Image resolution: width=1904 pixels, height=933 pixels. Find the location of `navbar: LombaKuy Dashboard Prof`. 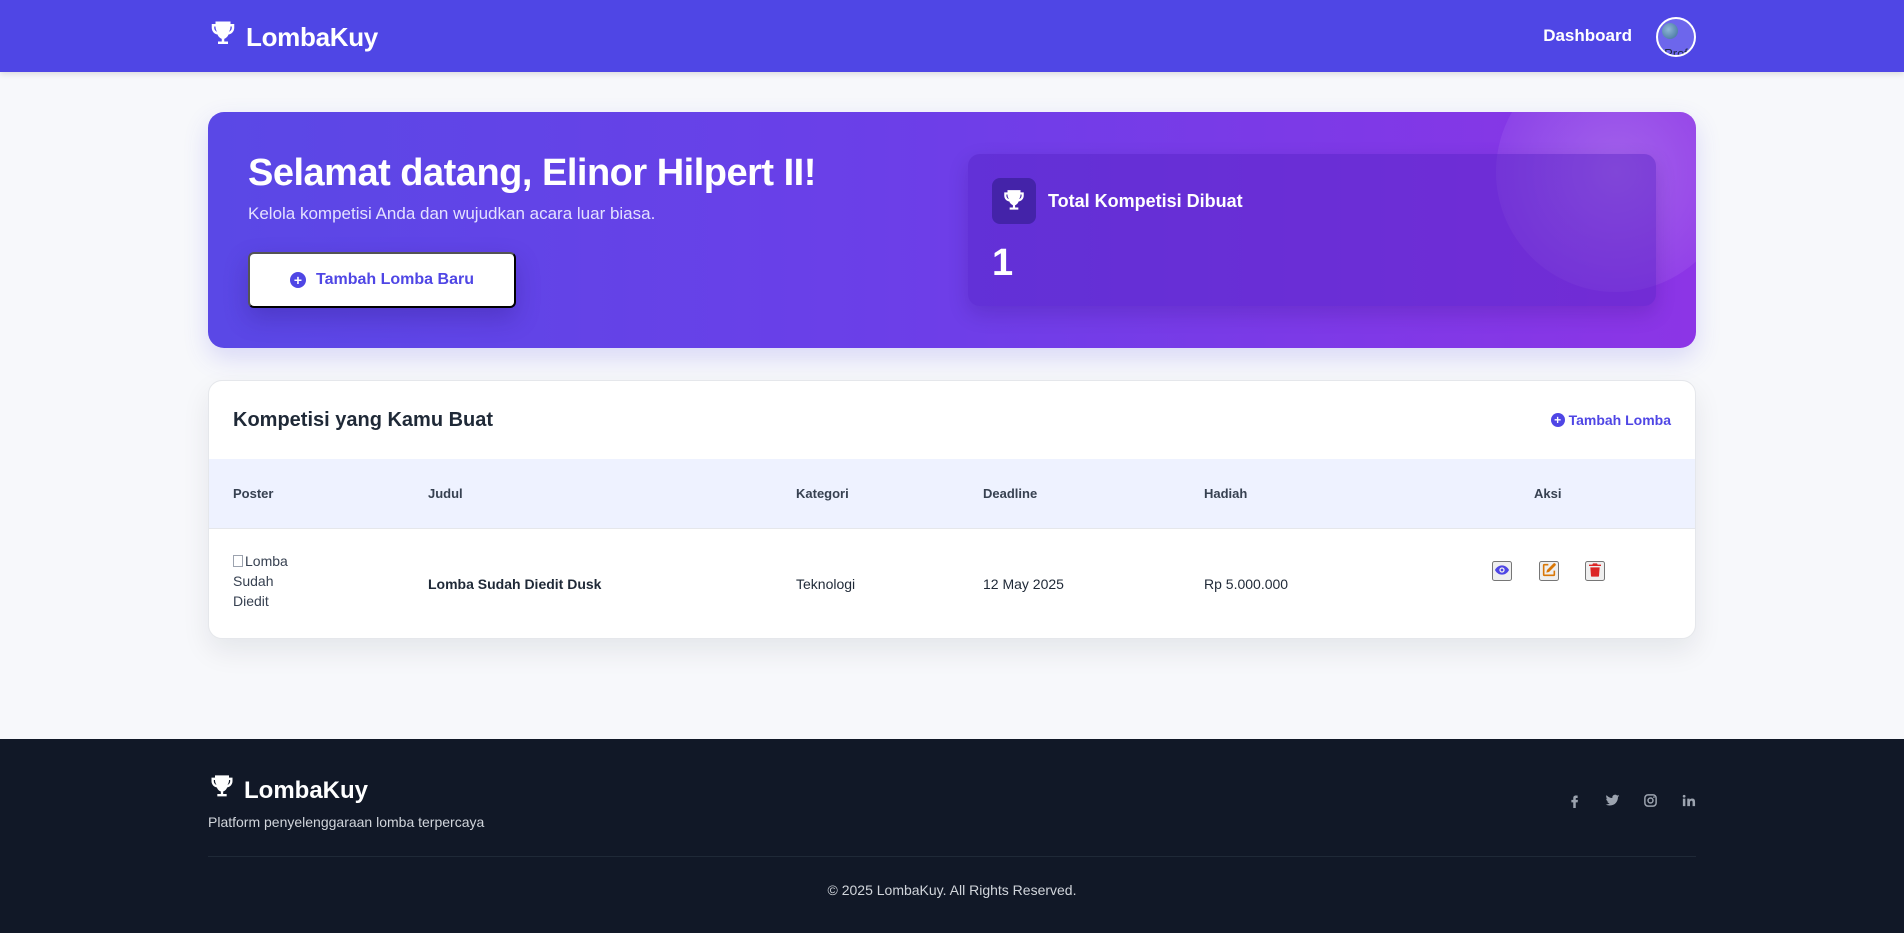

navbar: LombaKuy Dashboard Prof is located at coordinates (952, 36).